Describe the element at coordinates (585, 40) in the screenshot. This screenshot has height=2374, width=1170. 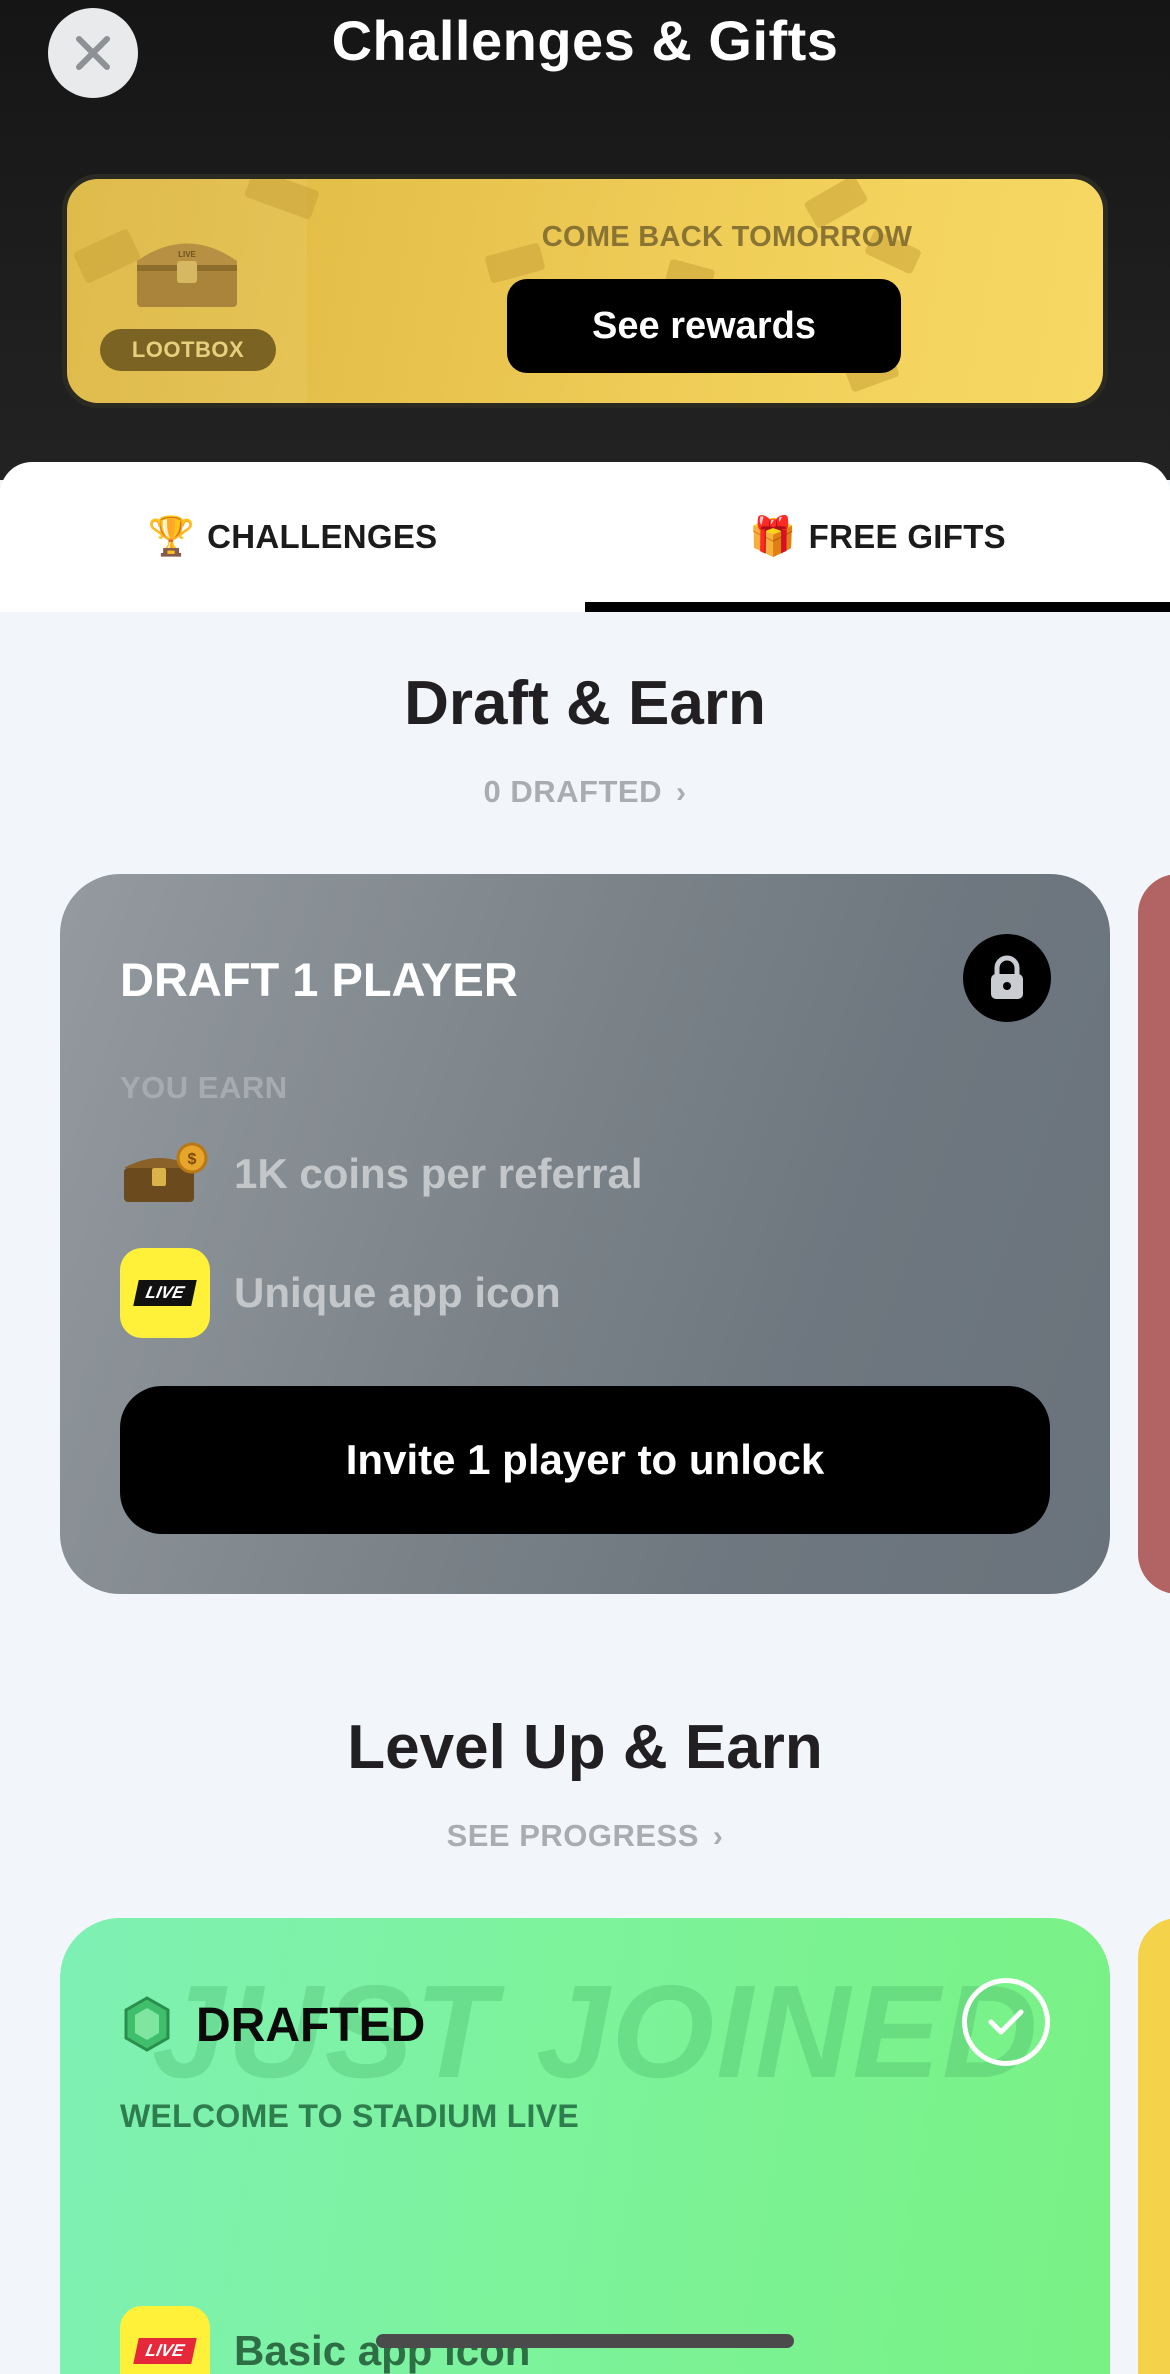
I see `page-title: Challenges & Gifts` at that location.